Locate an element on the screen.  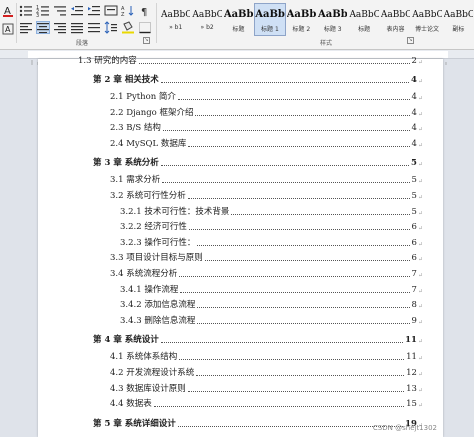
style-name-label: 标题 2 is located at coordinates (301, 29).